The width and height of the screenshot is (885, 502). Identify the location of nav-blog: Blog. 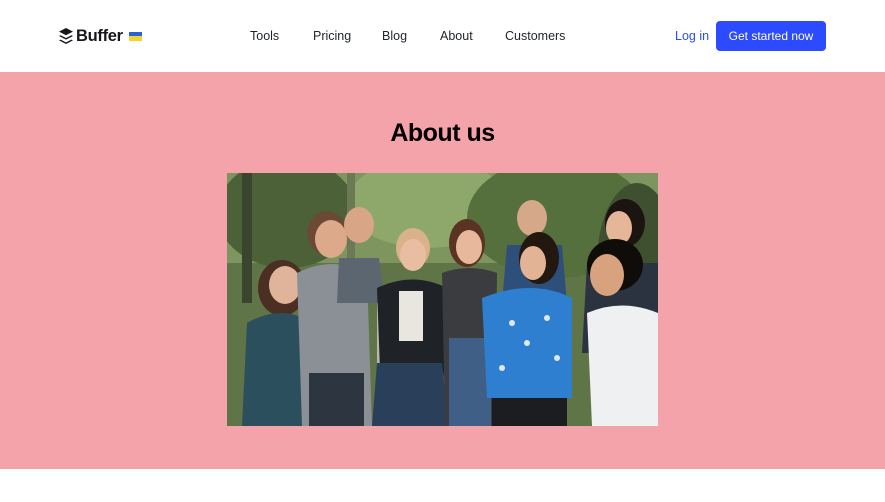
(394, 36).